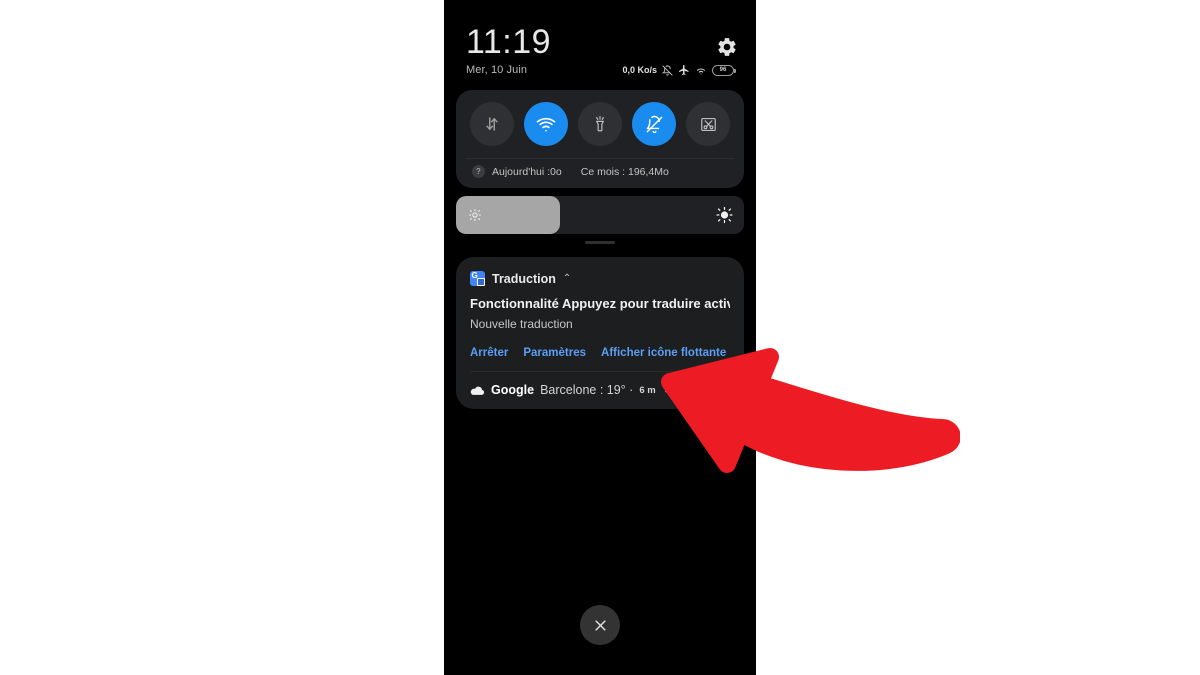 The height and width of the screenshot is (675, 1200). I want to click on date-label: Mer, 10 Juin, so click(497, 70).